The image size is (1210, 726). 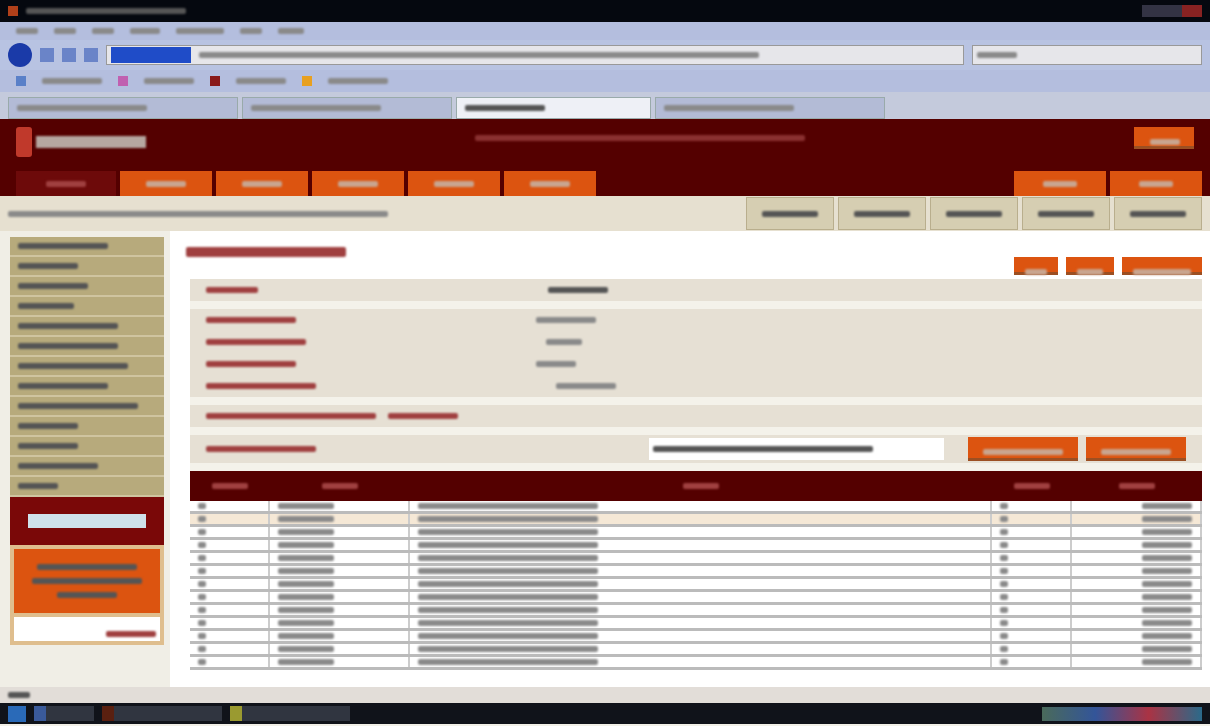 What do you see at coordinates (1172, 11) in the screenshot?
I see `window-controls-icon` at bounding box center [1172, 11].